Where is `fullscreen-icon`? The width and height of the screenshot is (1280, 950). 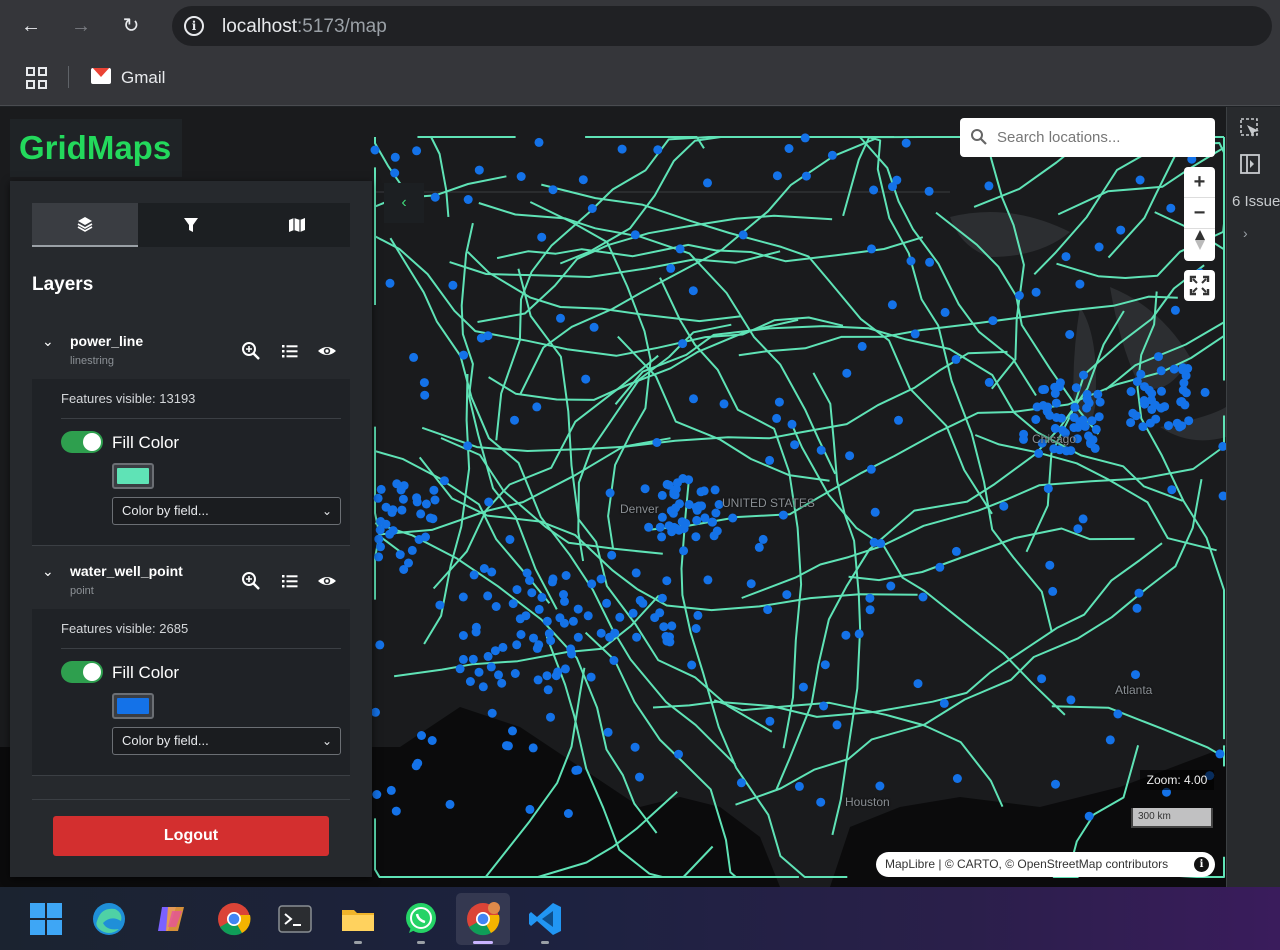
fullscreen-icon is located at coordinates (1199, 285).